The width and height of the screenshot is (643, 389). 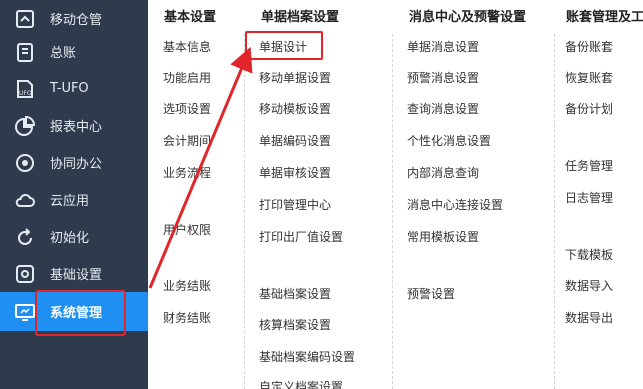 I want to click on menu-link-mobile-document-settings: 移动单据设置, so click(x=295, y=77).